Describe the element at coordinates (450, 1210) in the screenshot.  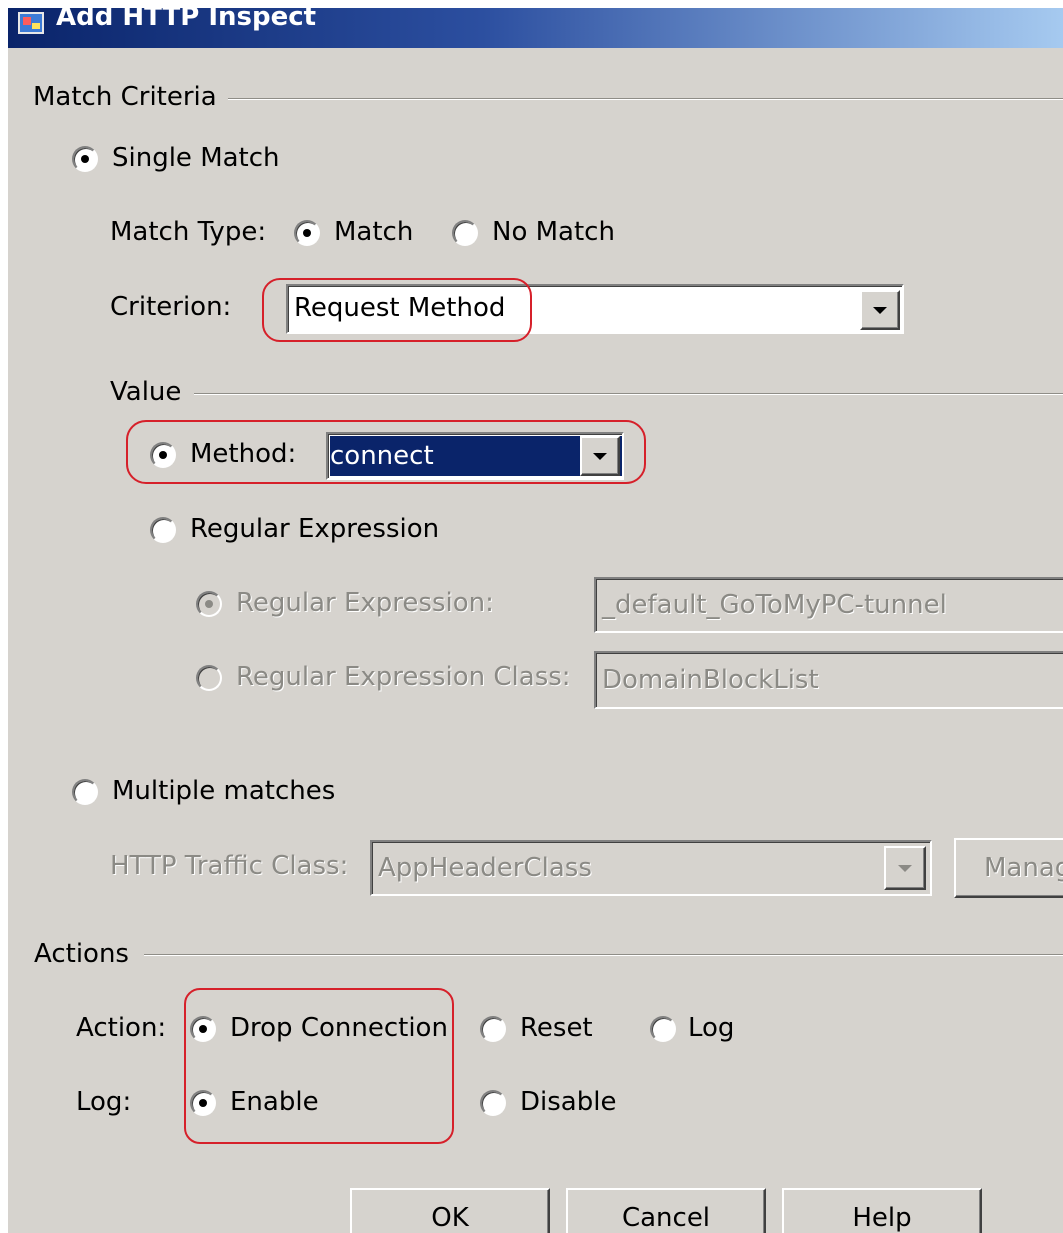
I see `ok-button: OK` at that location.